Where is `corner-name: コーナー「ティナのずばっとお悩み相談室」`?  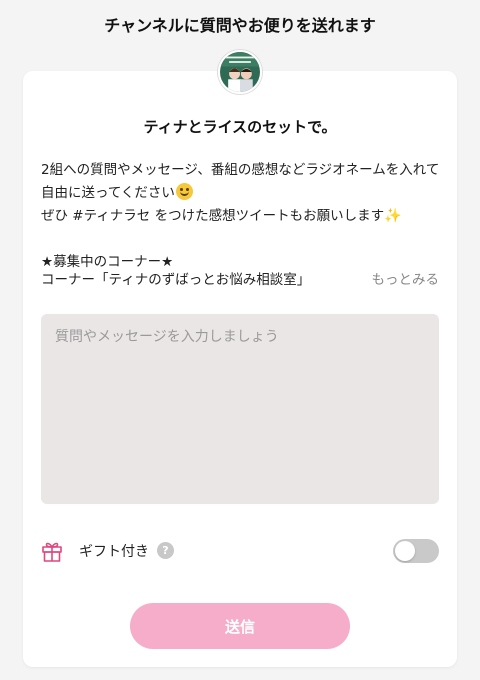 corner-name: コーナー「ティナのずばっとお悩み相談室」 is located at coordinates (176, 280).